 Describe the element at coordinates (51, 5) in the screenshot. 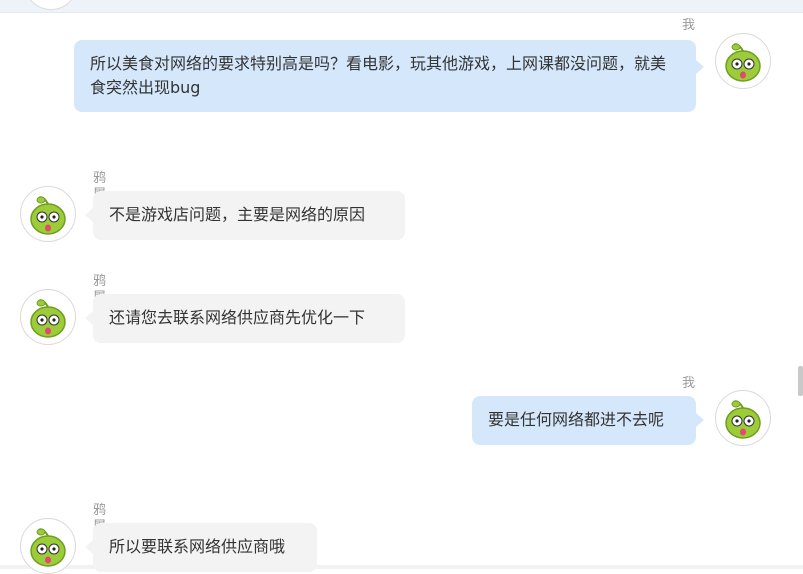

I see `avatar` at that location.